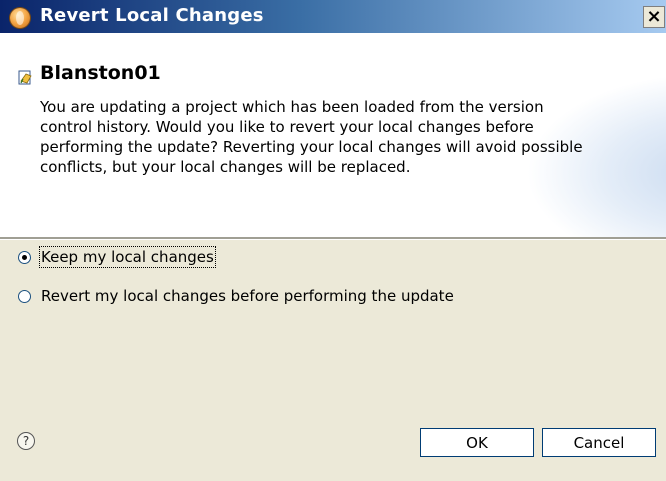 This screenshot has width=666, height=481. What do you see at coordinates (127, 257) in the screenshot?
I see `keep-local-changes-label: Keep my local changes` at bounding box center [127, 257].